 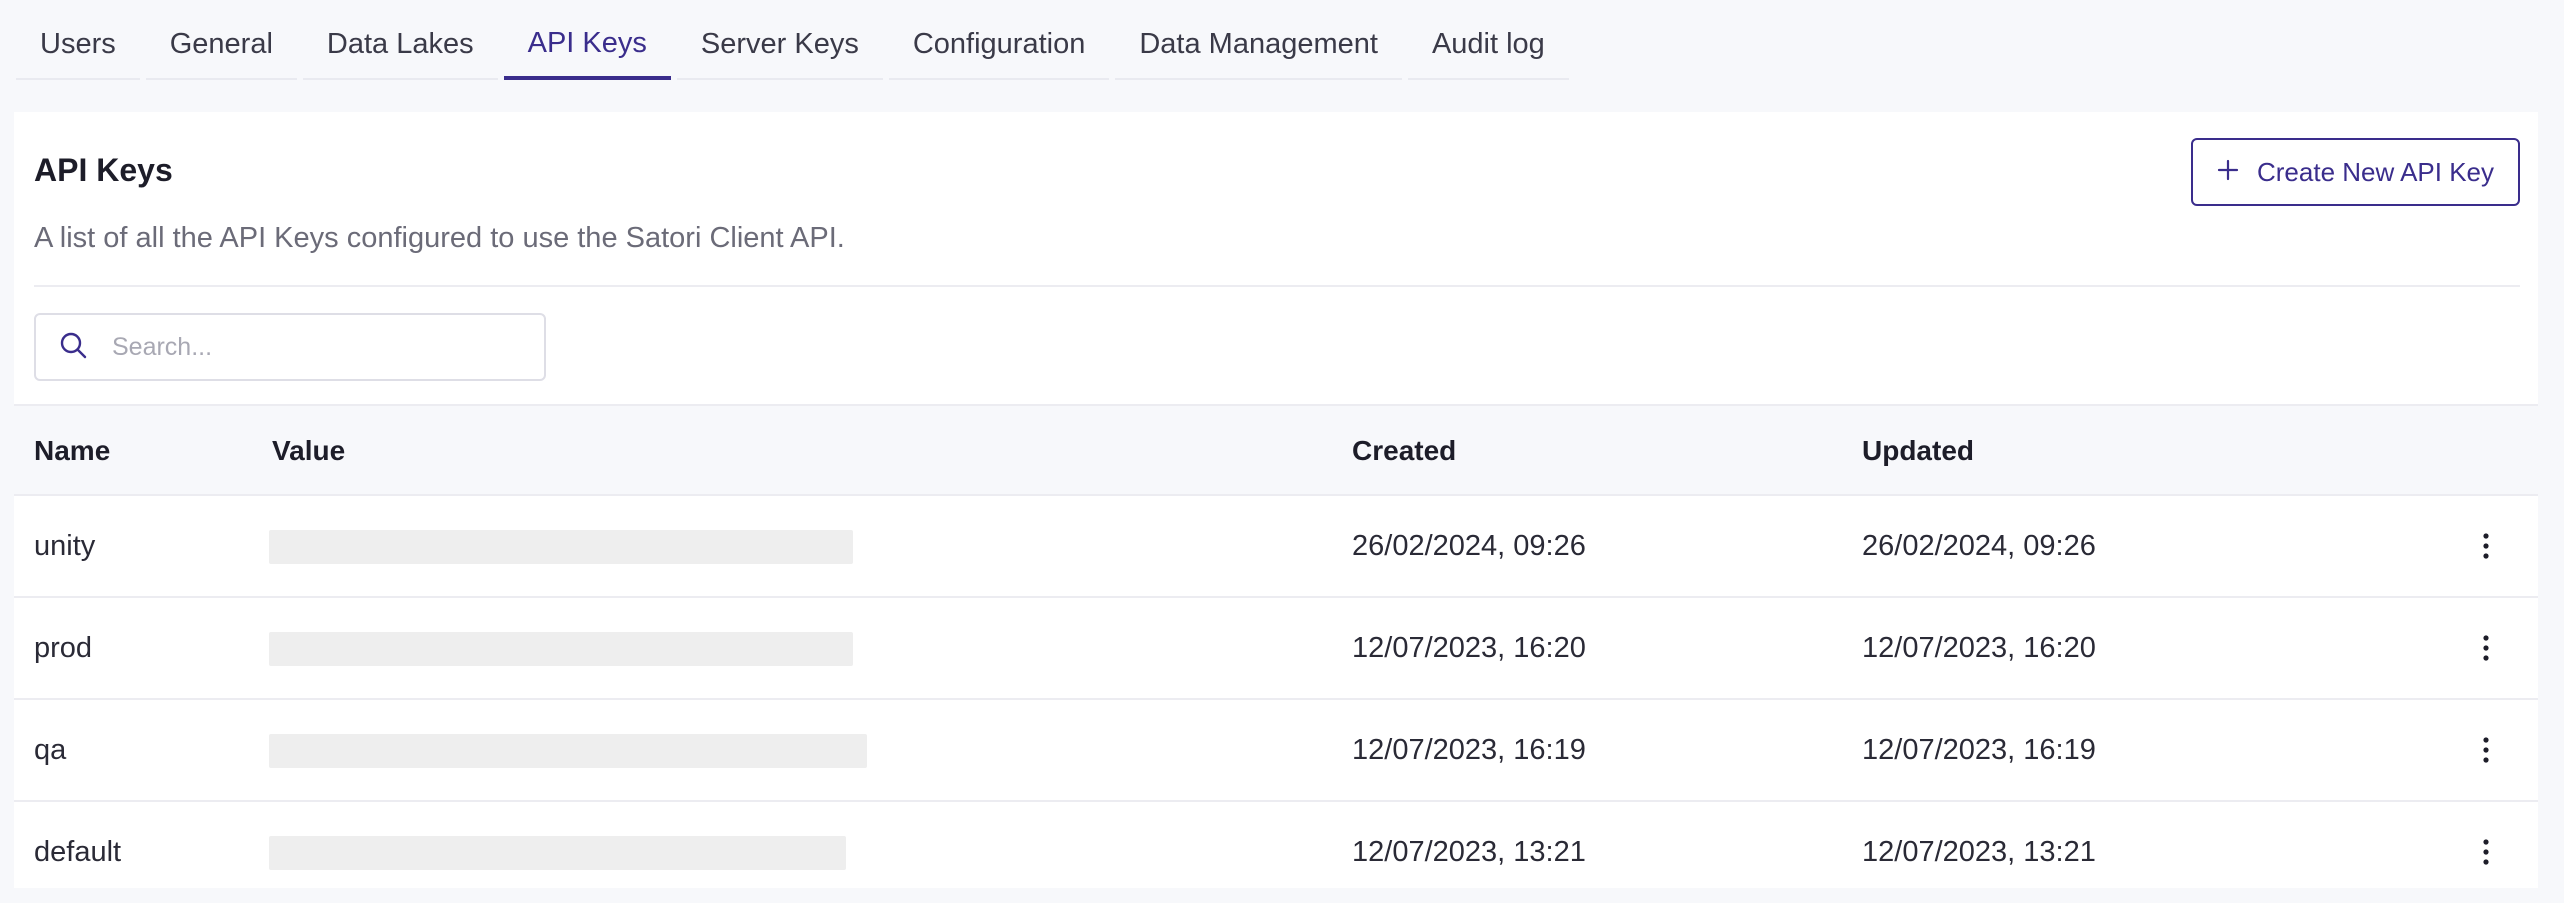 What do you see at coordinates (1276, 649) in the screenshot?
I see `table-row: prod 12/07/2023, 16:20 12/07/2023, 16:20` at bounding box center [1276, 649].